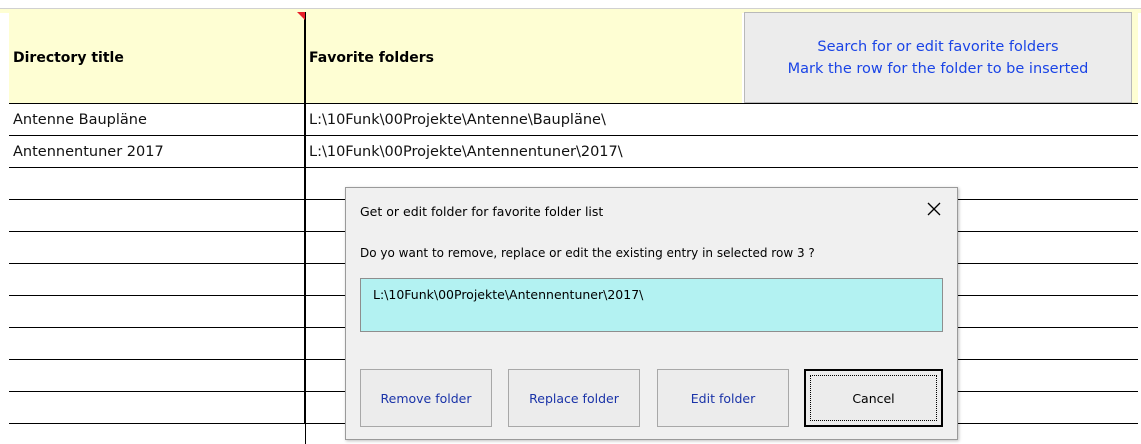 This screenshot has width=1141, height=444. I want to click on edit-folder-label: Edit folder, so click(723, 398).